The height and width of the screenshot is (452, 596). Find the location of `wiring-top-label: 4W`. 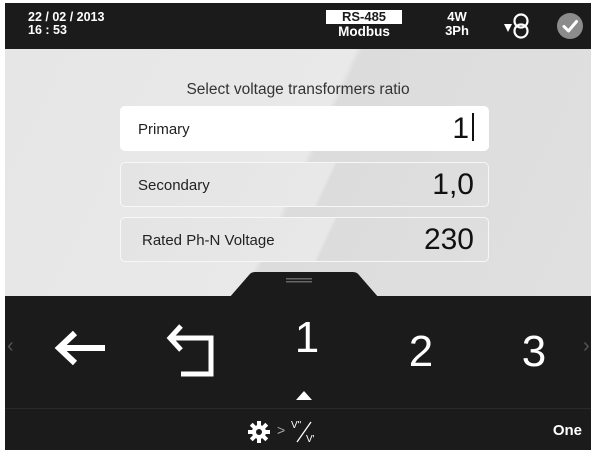

wiring-top-label: 4W is located at coordinates (457, 16).